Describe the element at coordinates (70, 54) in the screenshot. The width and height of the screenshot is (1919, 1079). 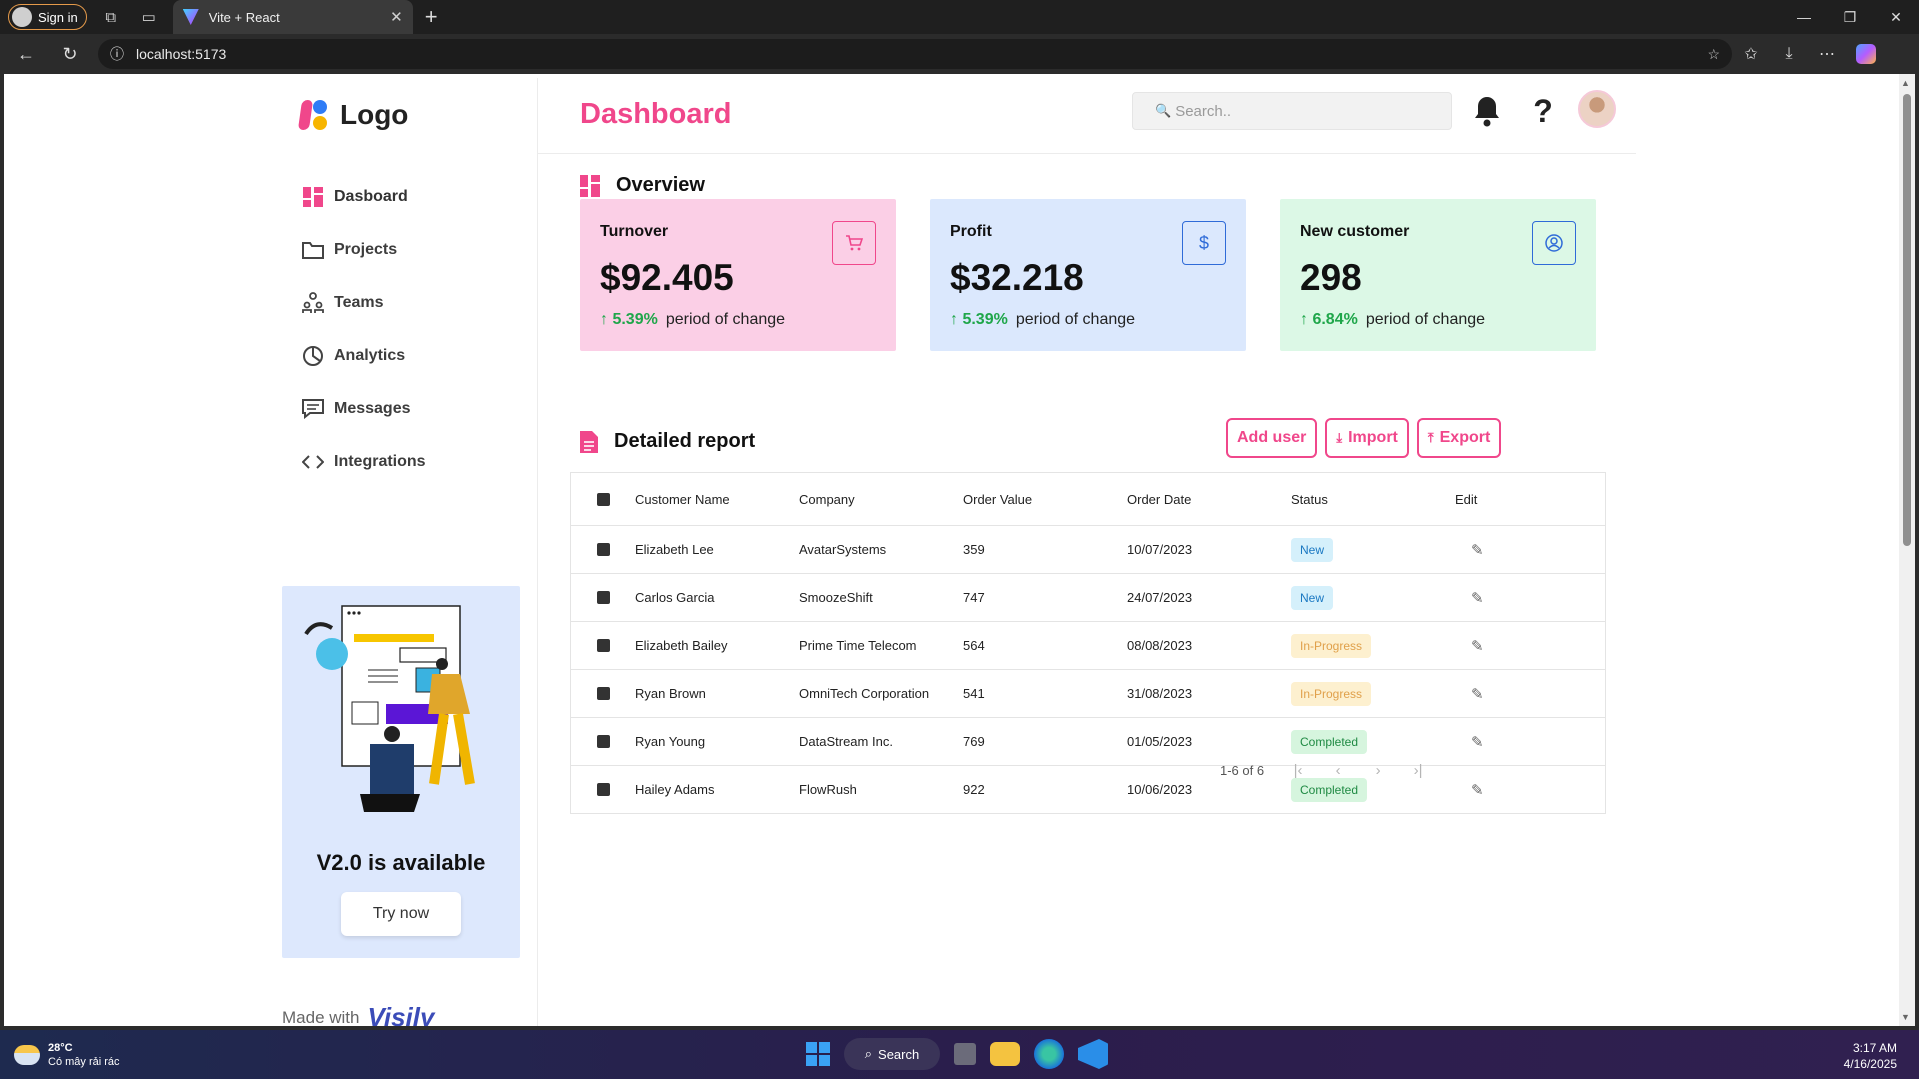
I see `refresh-icon: ↻` at that location.